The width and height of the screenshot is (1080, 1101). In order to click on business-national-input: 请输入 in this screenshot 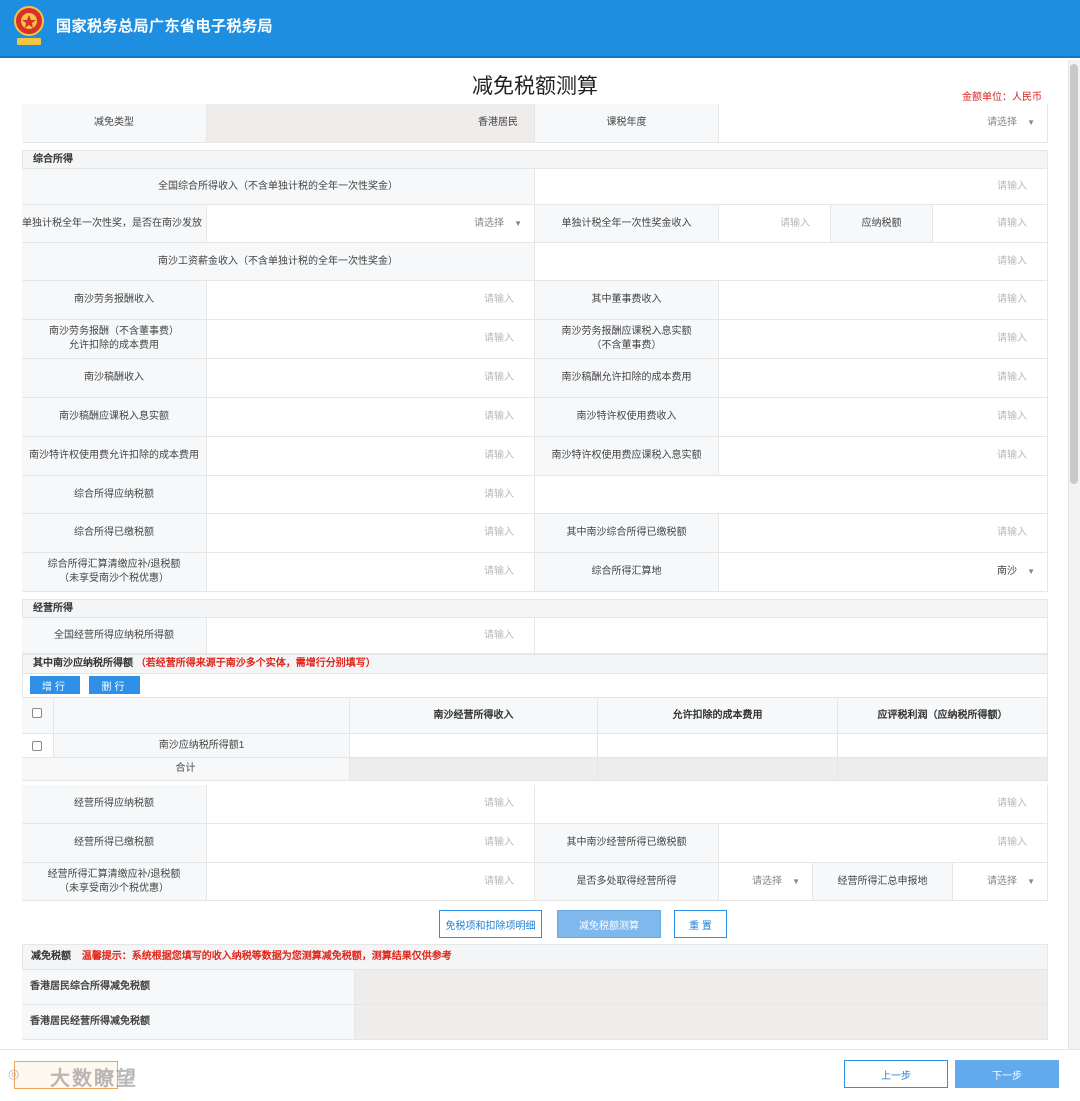, I will do `click(371, 636)`.